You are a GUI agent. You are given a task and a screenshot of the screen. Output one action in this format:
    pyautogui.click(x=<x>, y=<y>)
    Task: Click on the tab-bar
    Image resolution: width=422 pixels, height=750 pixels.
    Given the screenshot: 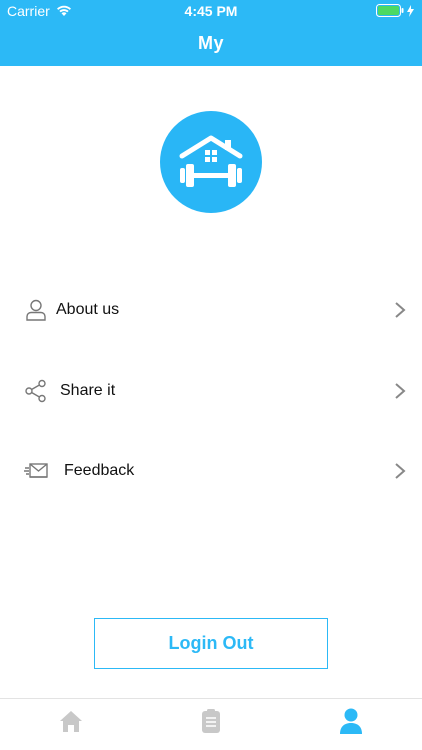 What is the action you would take?
    pyautogui.click(x=211, y=724)
    